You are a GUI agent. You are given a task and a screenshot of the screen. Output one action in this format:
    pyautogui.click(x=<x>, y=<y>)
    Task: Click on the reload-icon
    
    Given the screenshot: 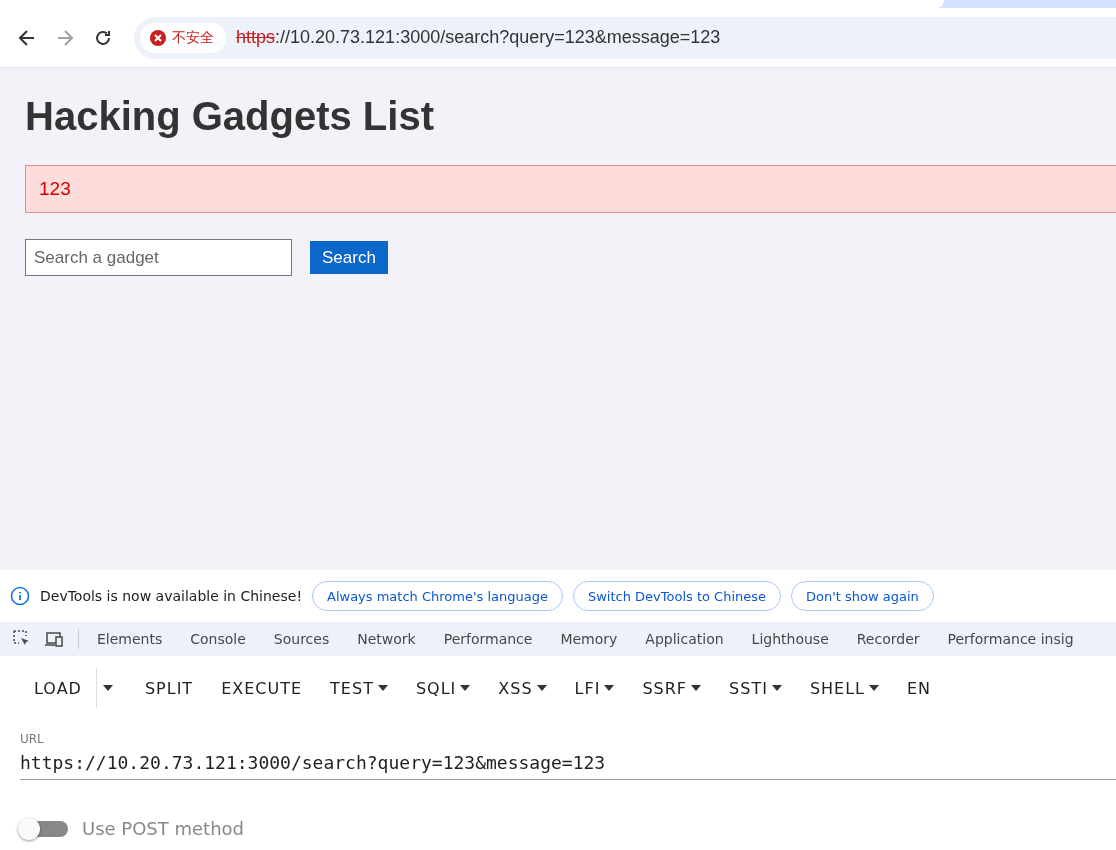 What is the action you would take?
    pyautogui.click(x=103, y=37)
    